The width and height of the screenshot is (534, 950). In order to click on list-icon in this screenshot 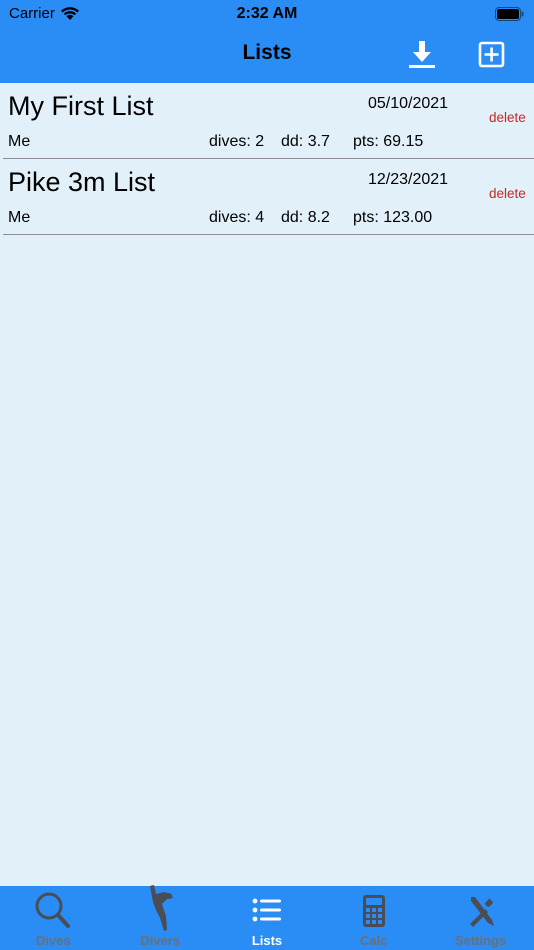, I will do `click(267, 911)`.